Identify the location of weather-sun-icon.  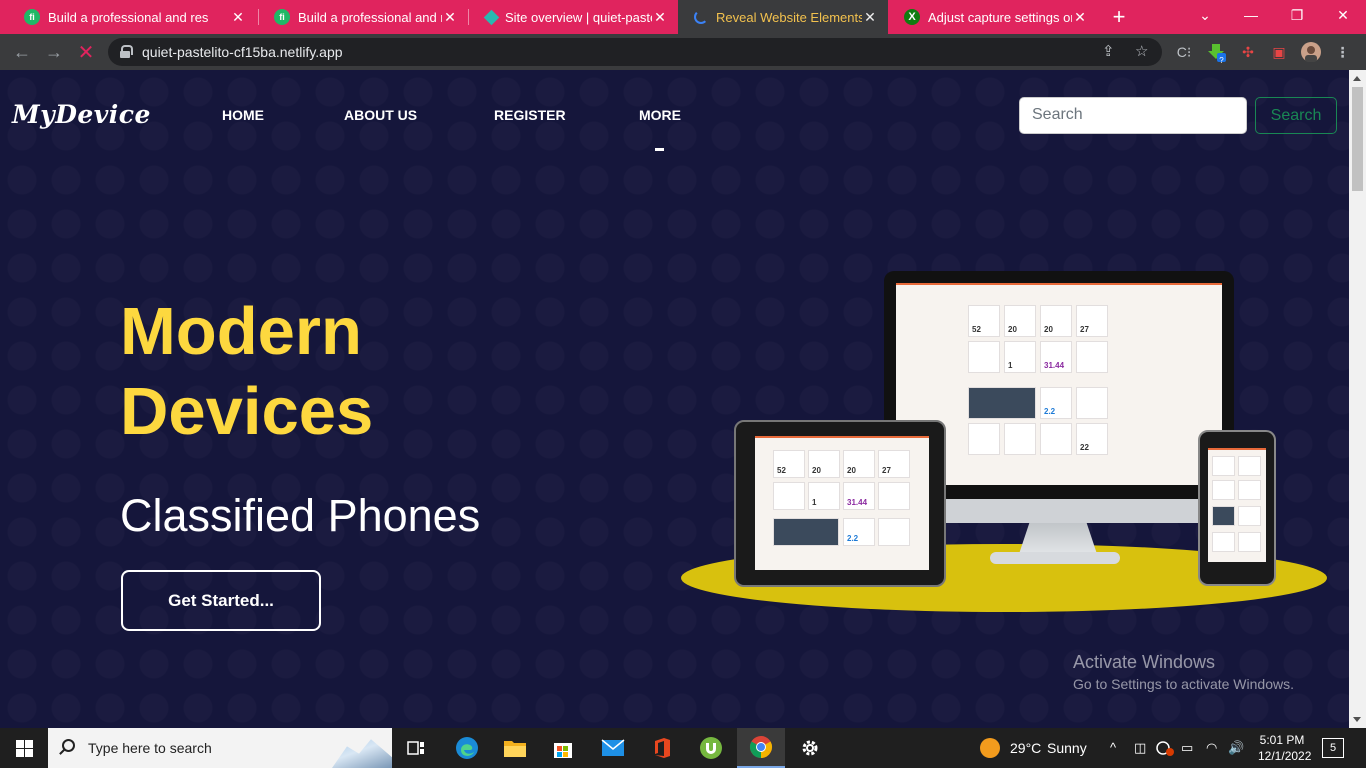
(990, 748).